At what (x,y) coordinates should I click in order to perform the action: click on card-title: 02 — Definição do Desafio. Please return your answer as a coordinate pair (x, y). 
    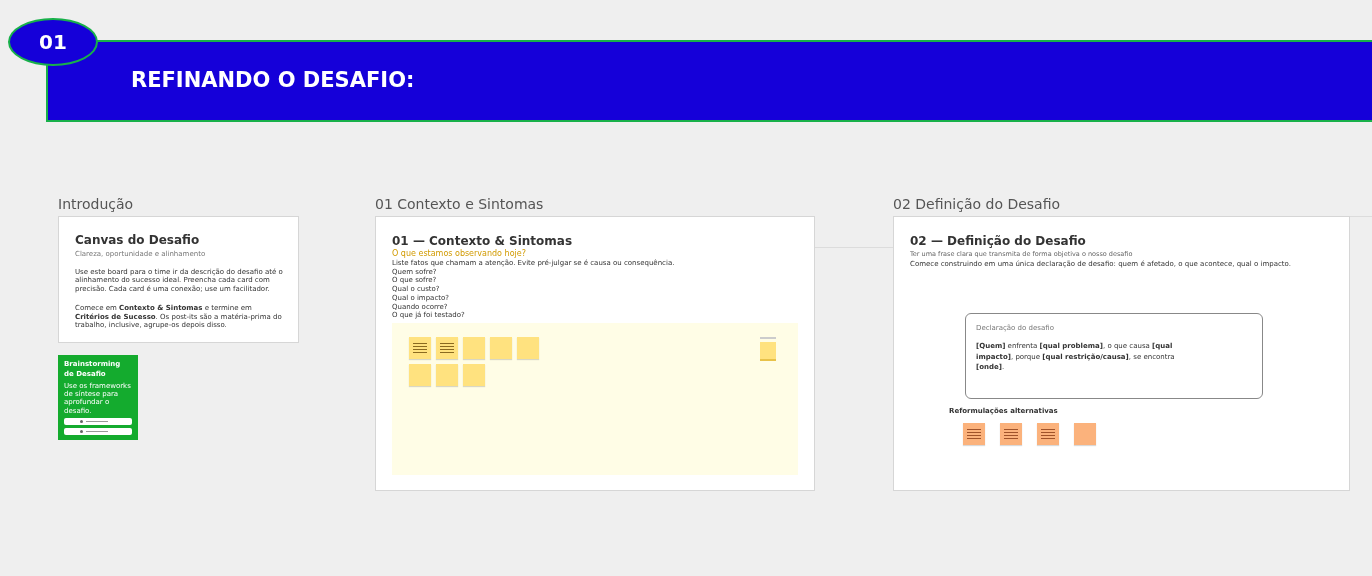
    Looking at the image, I should click on (998, 241).